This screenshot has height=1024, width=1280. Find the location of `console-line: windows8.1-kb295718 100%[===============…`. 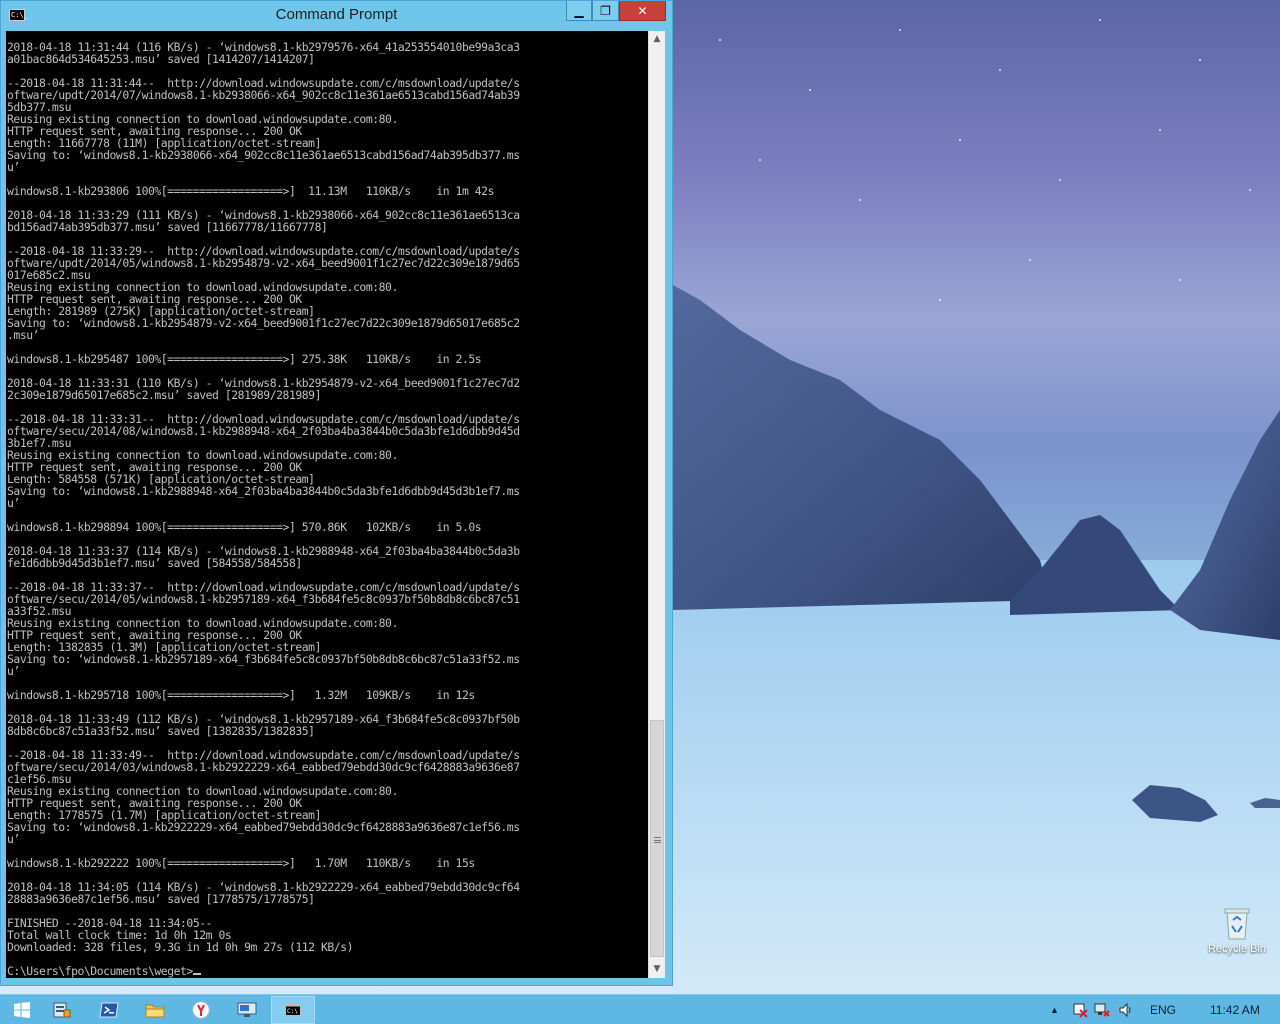

console-line: windows8.1-kb295718 100%[===============… is located at coordinates (241, 695).